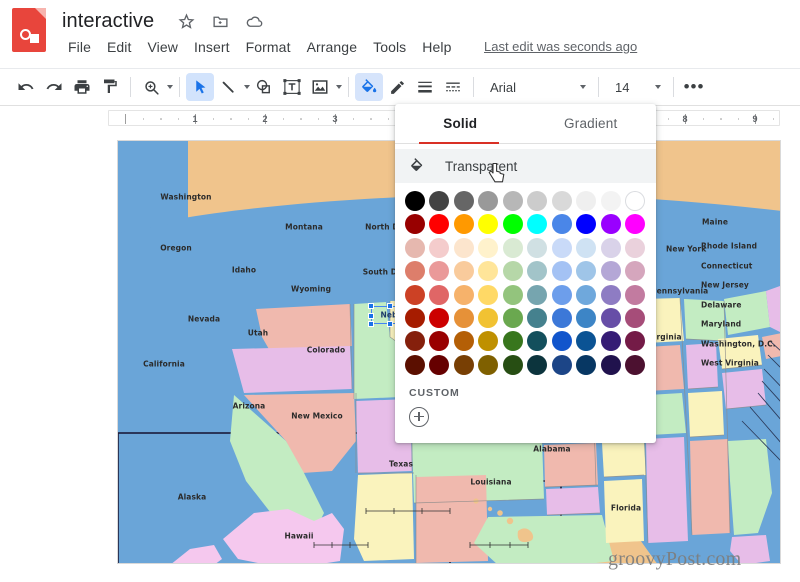  Describe the element at coordinates (170, 87) in the screenshot. I see `zoom-caret-icon` at that location.